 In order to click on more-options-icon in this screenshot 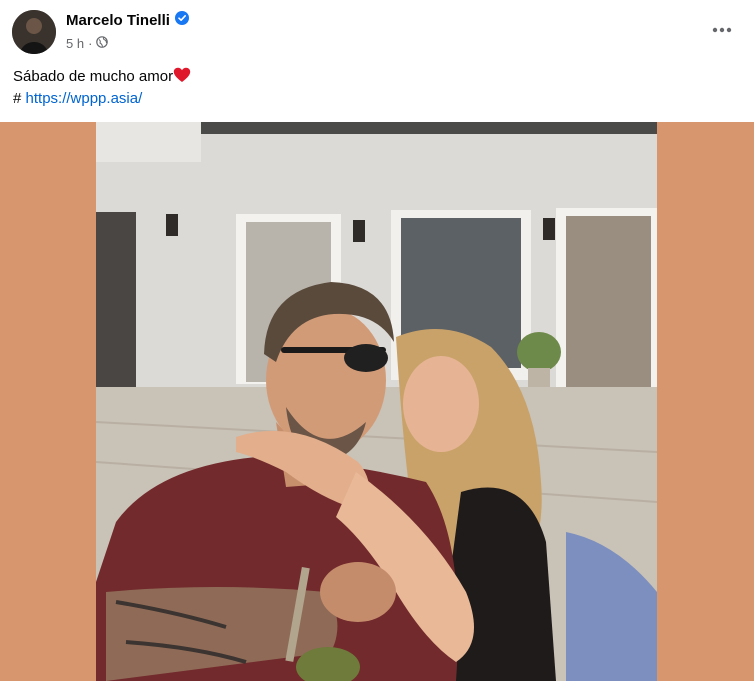, I will do `click(722, 30)`.